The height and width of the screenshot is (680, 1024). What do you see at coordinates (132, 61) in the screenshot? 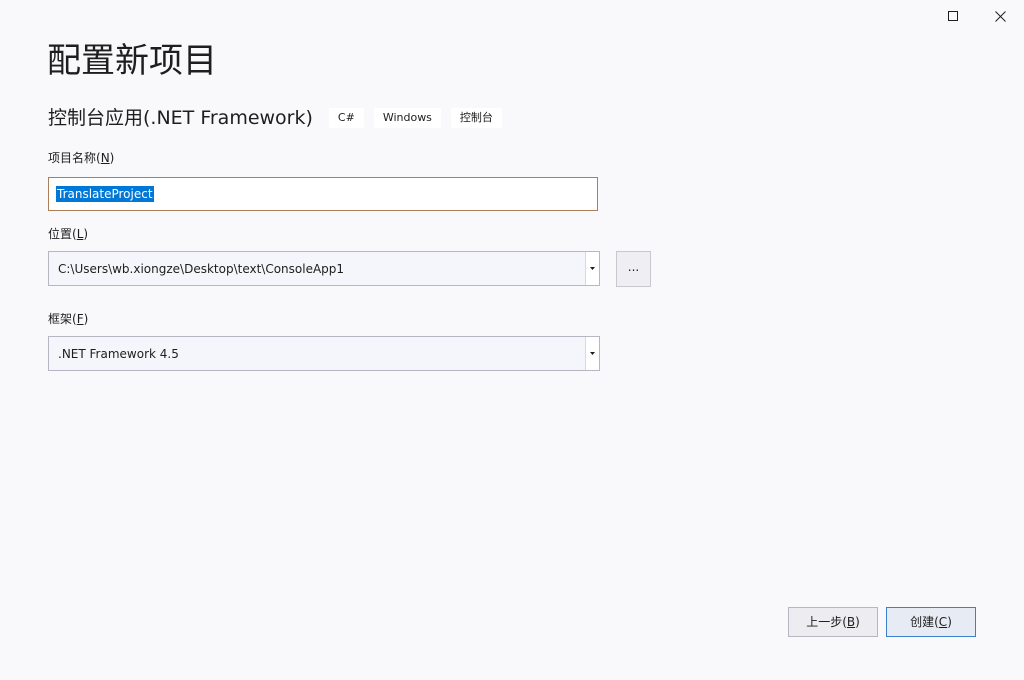
I see `page-title: 配置新项目` at bounding box center [132, 61].